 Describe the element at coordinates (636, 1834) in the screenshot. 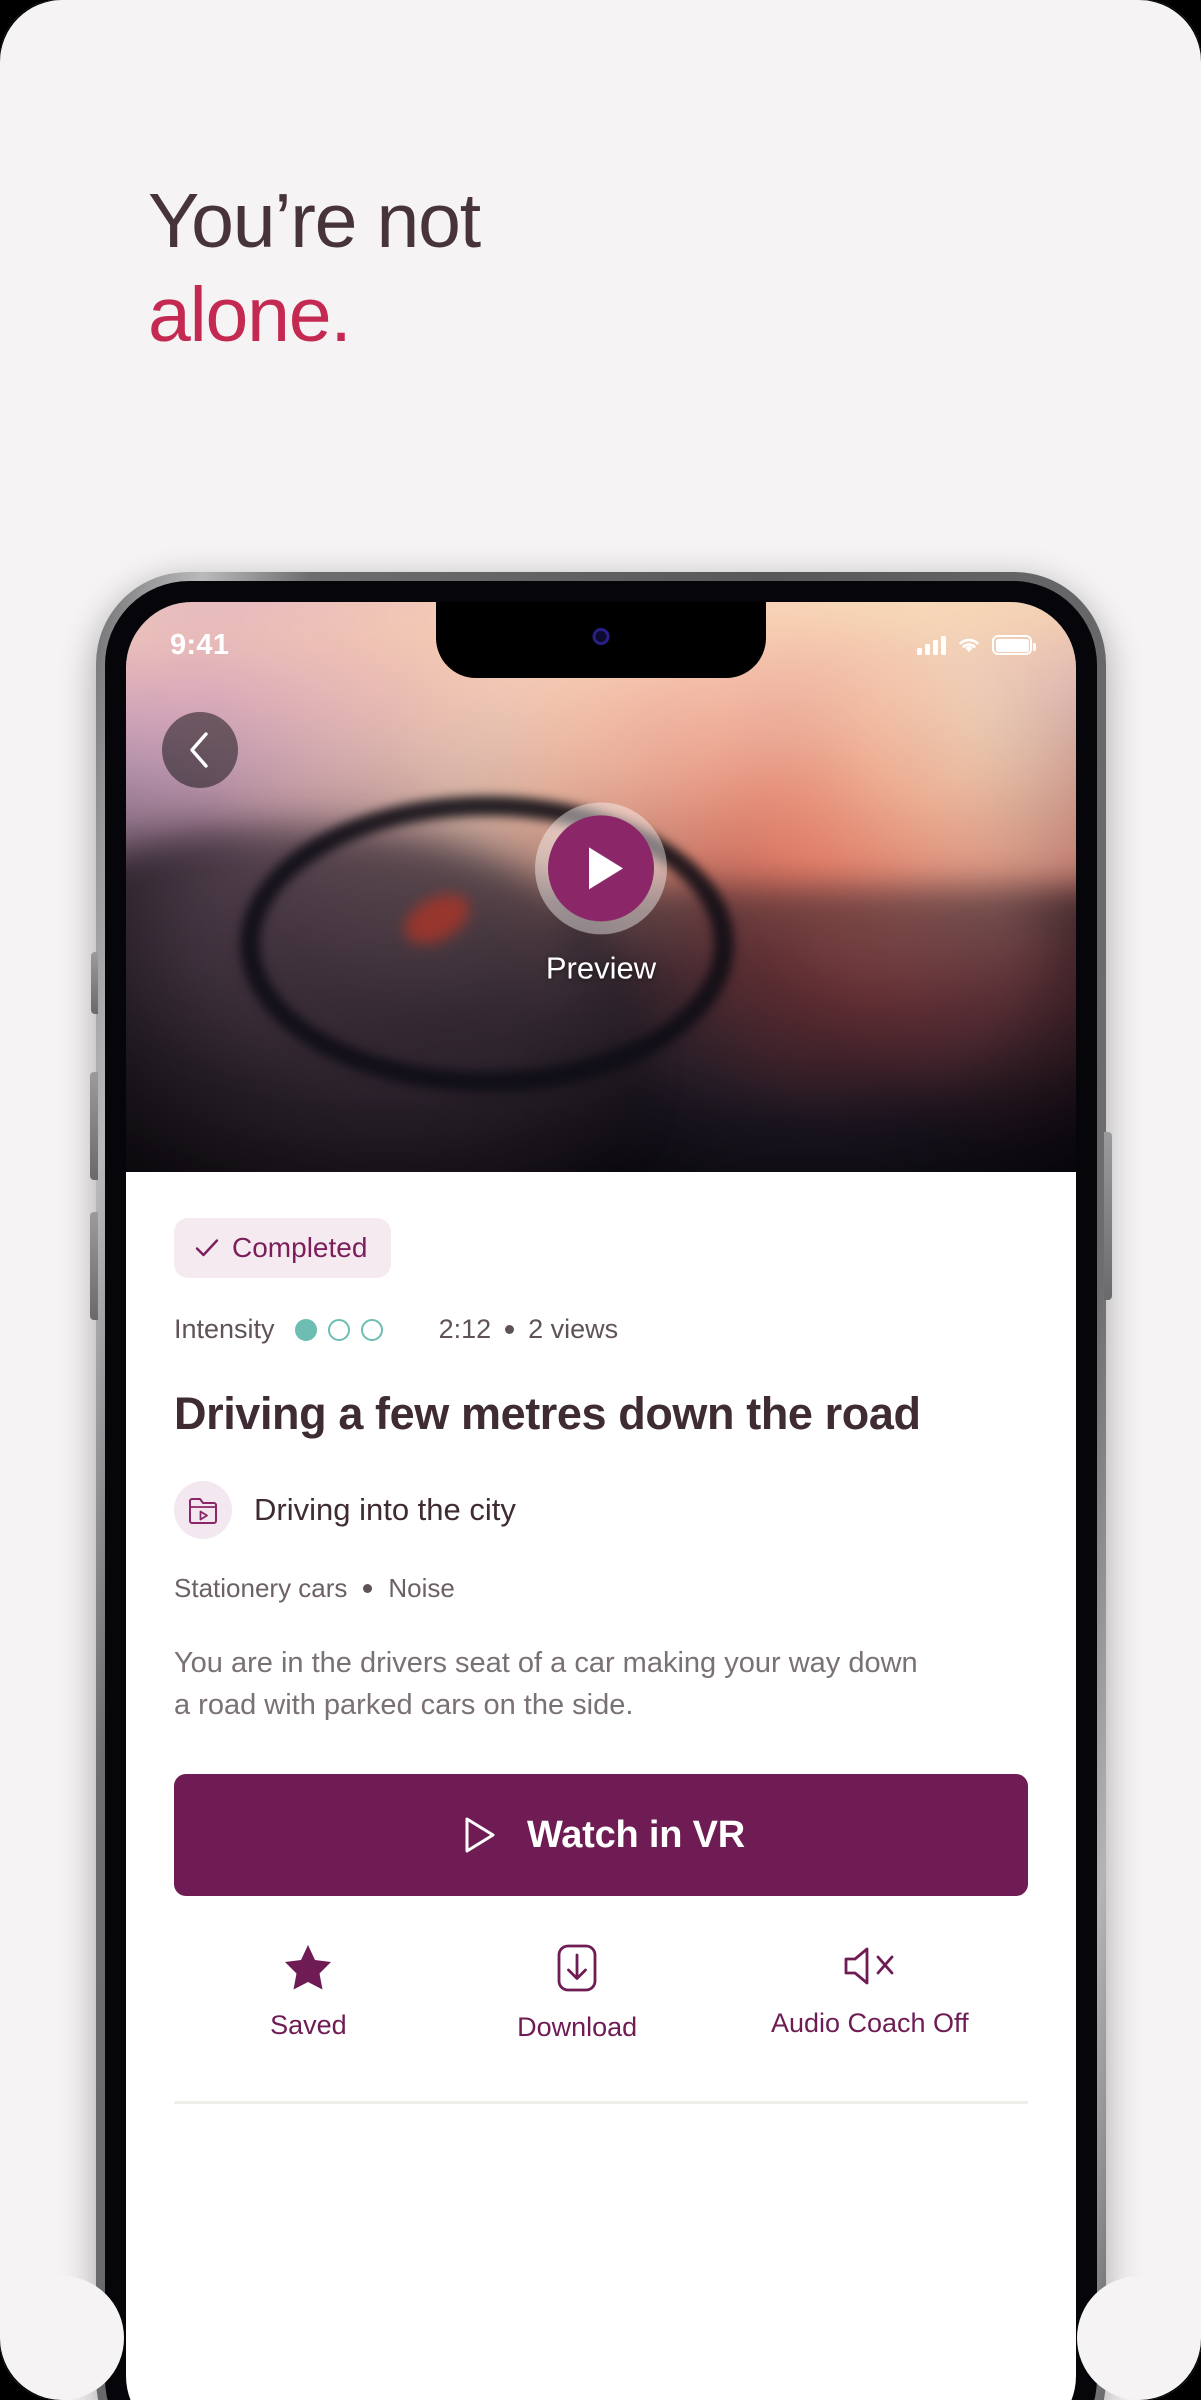

I see `watch-in-vr-label: Watch in VR` at that location.